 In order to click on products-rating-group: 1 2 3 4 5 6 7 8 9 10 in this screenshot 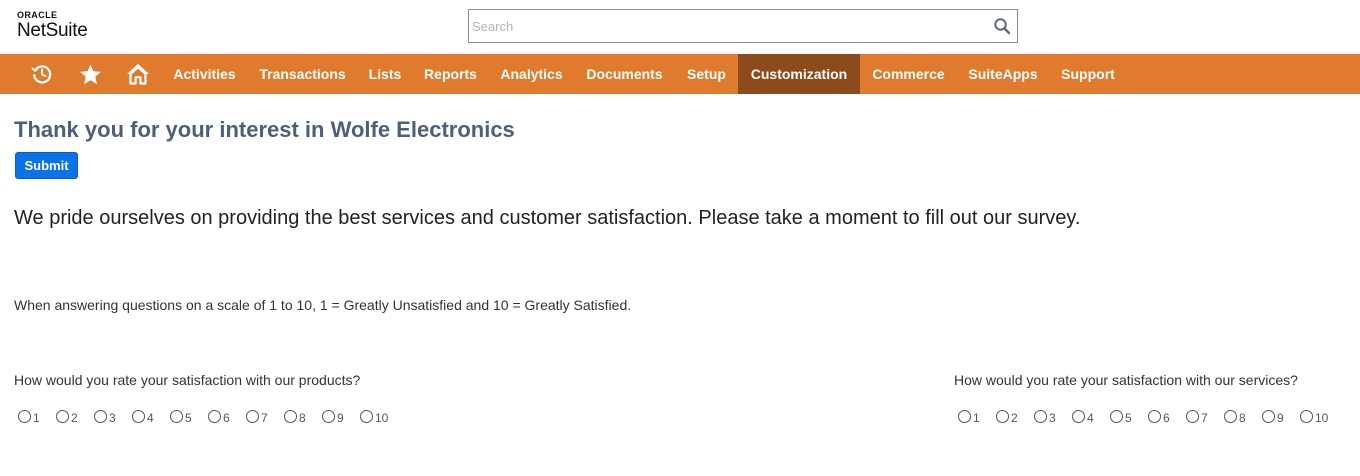, I will do `click(208, 416)`.